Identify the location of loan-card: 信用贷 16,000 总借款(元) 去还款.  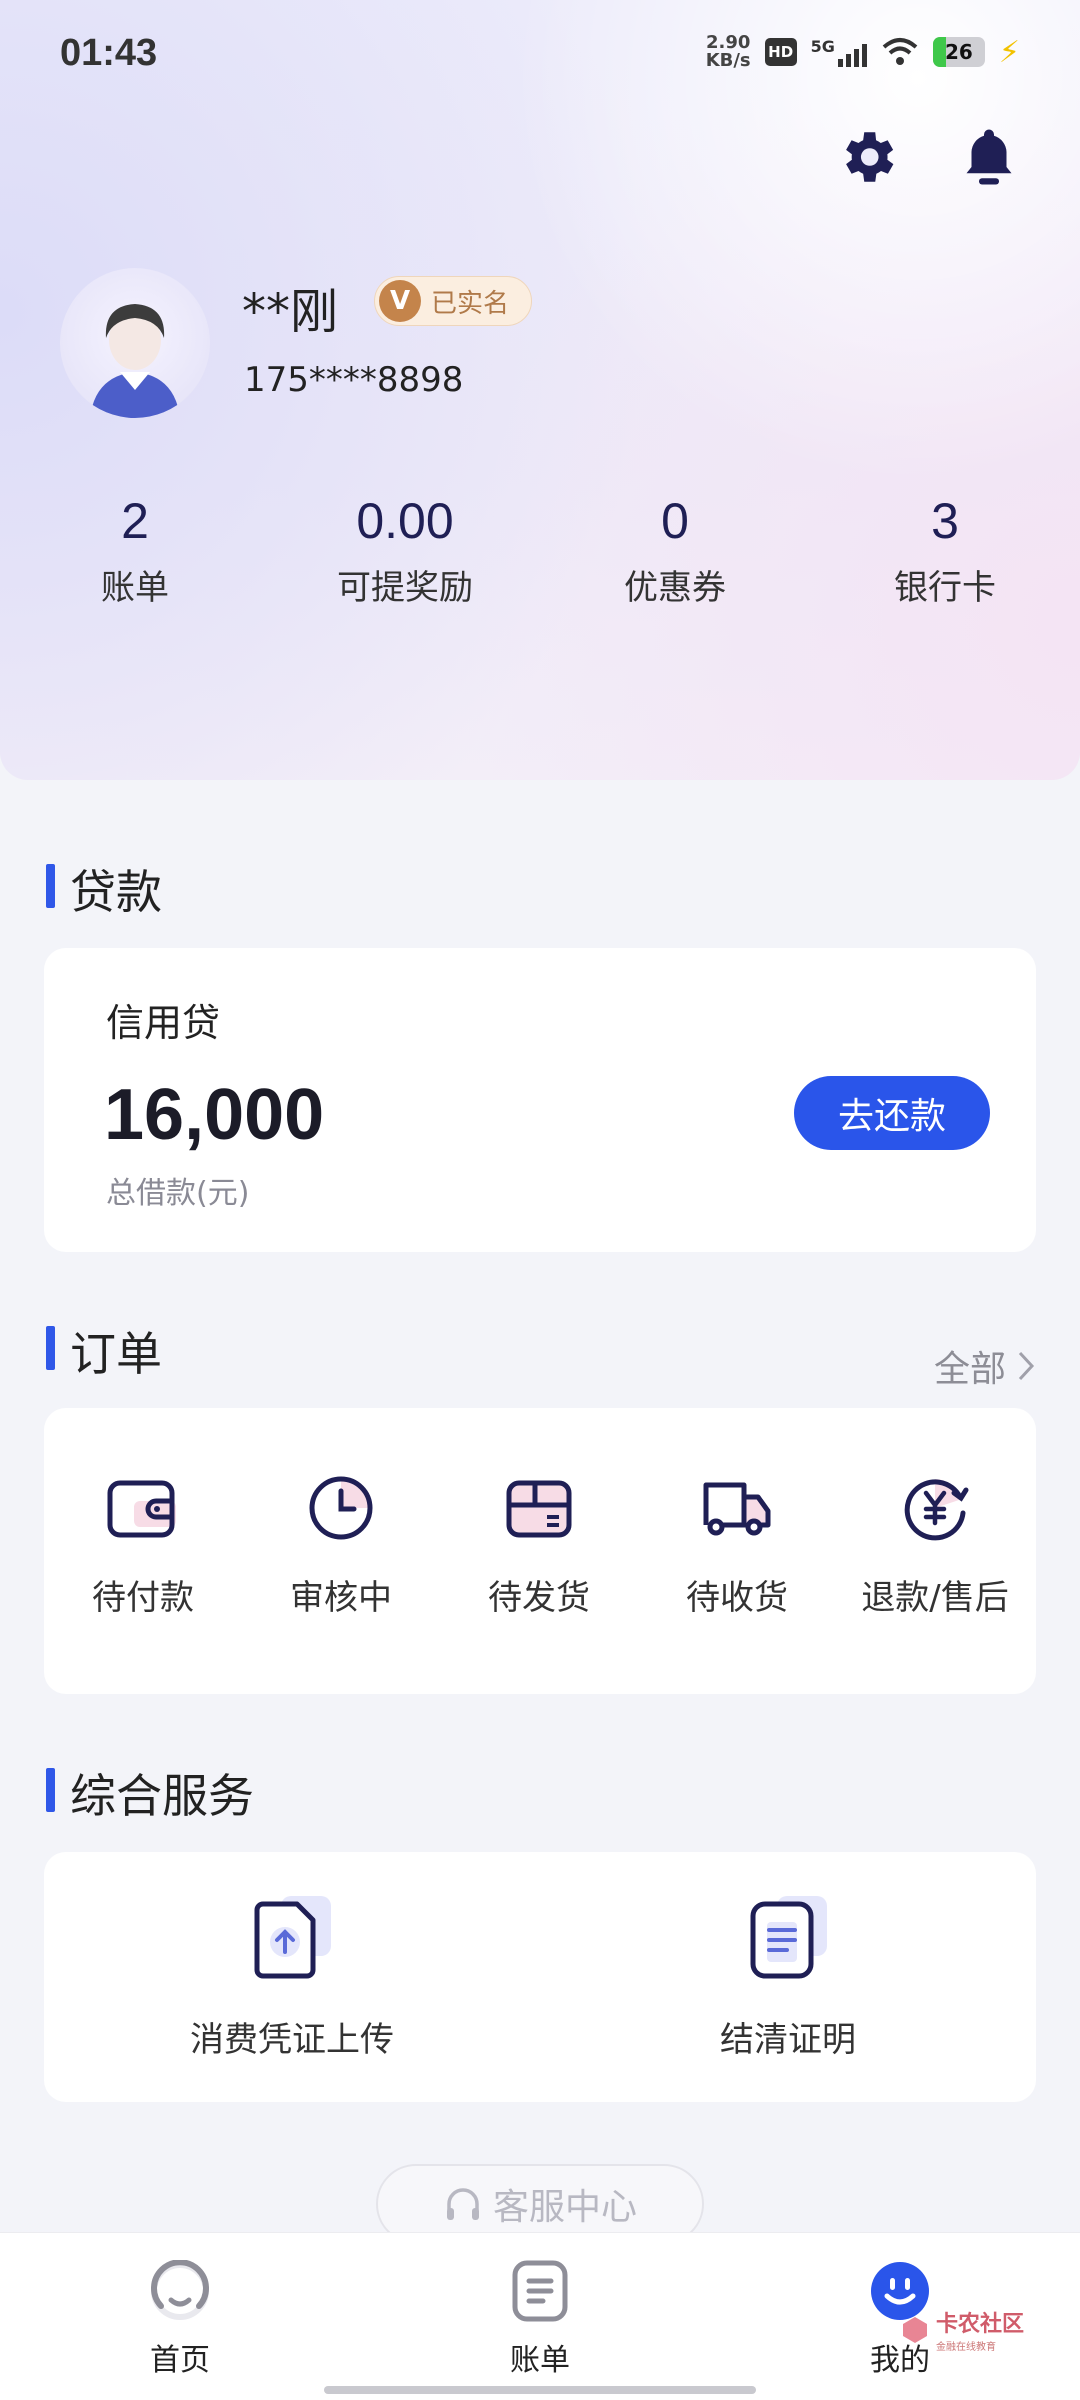
(540, 1100).